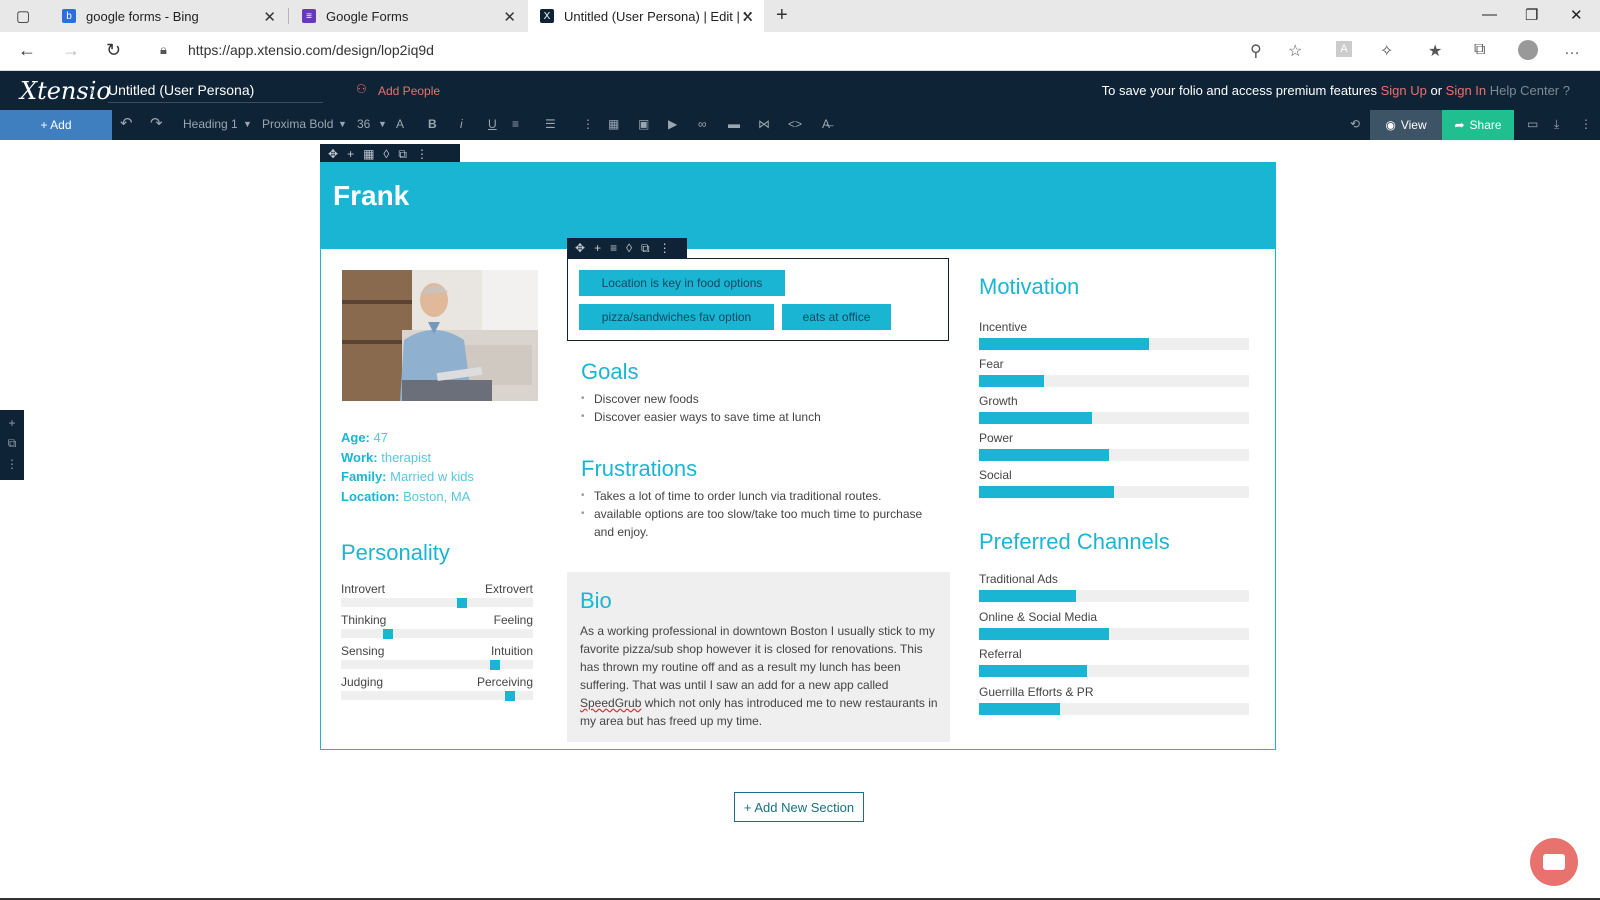 This screenshot has width=1600, height=900. Describe the element at coordinates (1528, 50) in the screenshot. I see `profile-avatar` at that location.